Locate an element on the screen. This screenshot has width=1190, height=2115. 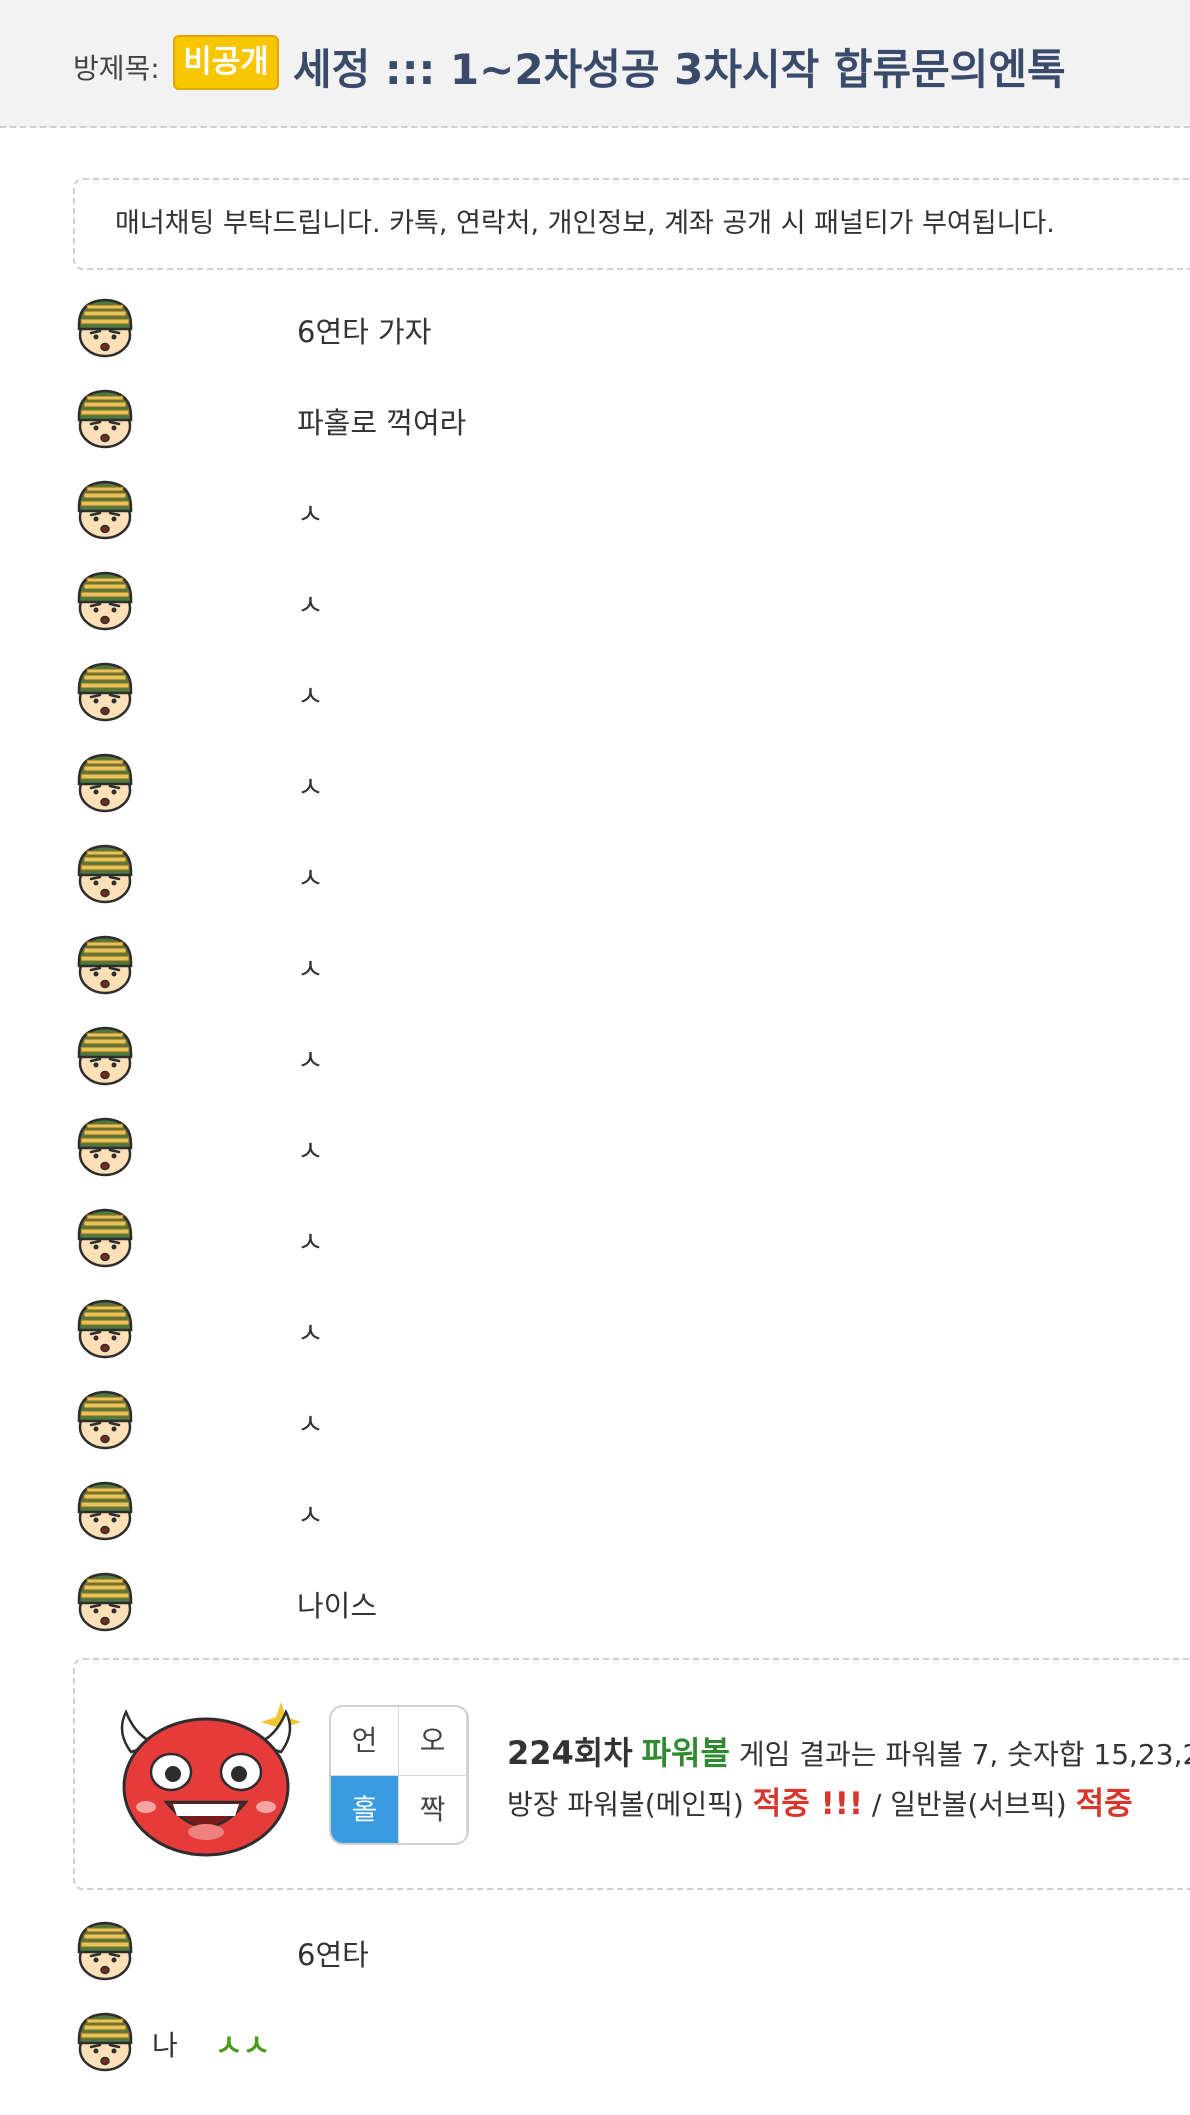
room-title: 세정 ::: 1~2차성공 3차시작 합류문의엔톡 is located at coordinates (679, 69).